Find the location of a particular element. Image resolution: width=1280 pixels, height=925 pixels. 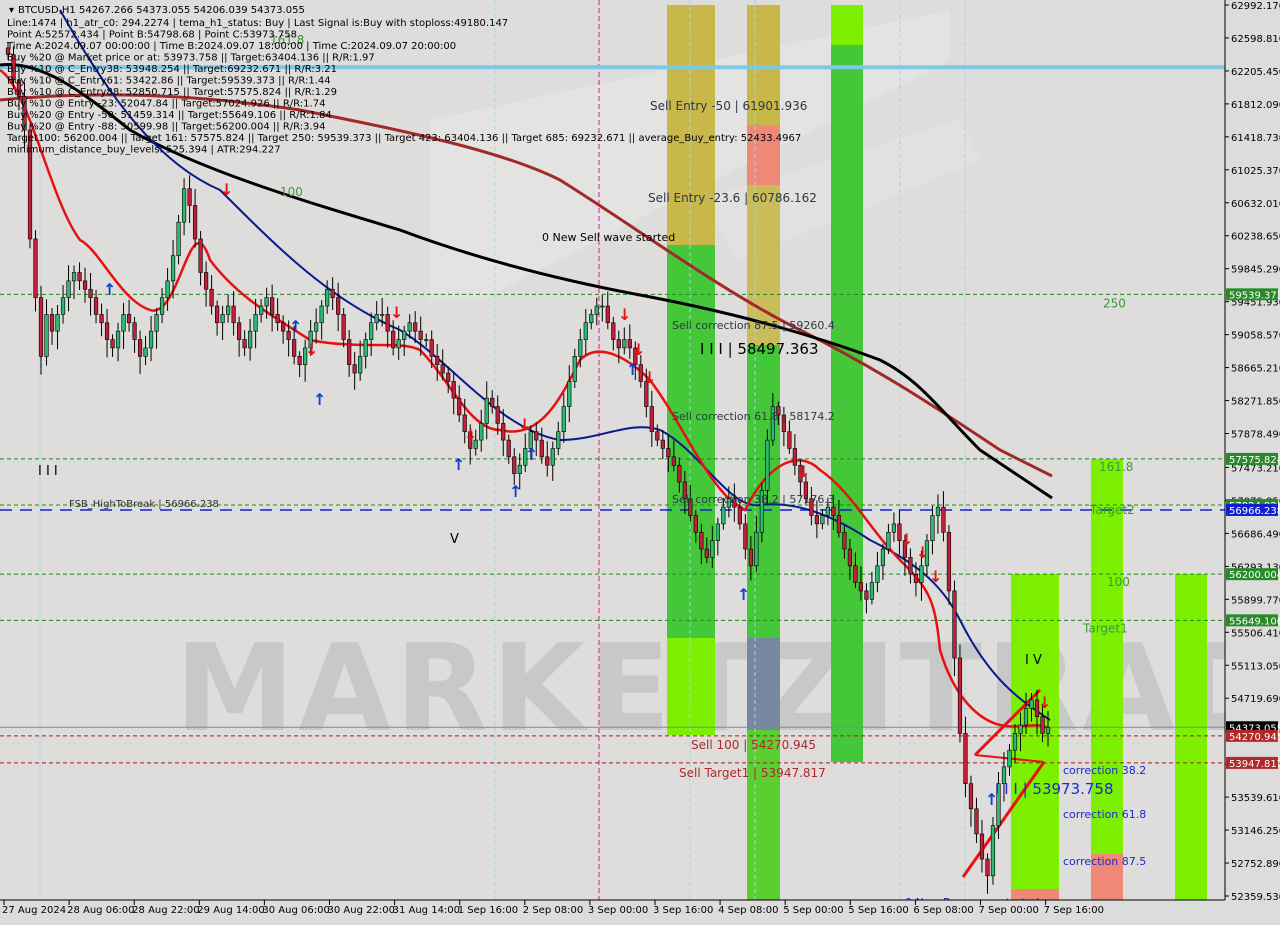

sell-correction-38-2-label: Sell correction 38.2 | 57176.3 is located at coordinates (753, 499).